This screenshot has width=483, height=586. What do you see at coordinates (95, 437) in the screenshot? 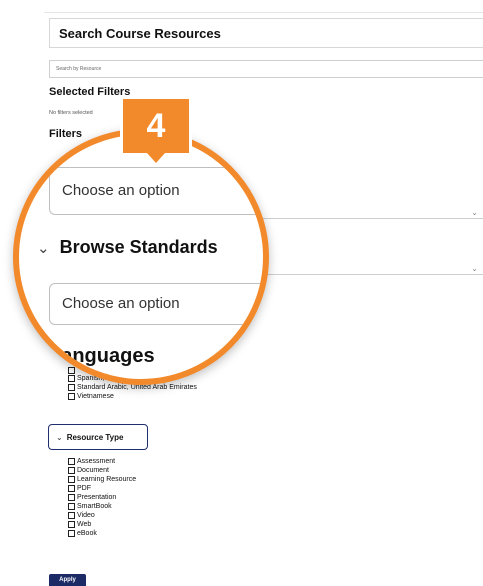
I see `resource-type-label: Resource Type` at bounding box center [95, 437].